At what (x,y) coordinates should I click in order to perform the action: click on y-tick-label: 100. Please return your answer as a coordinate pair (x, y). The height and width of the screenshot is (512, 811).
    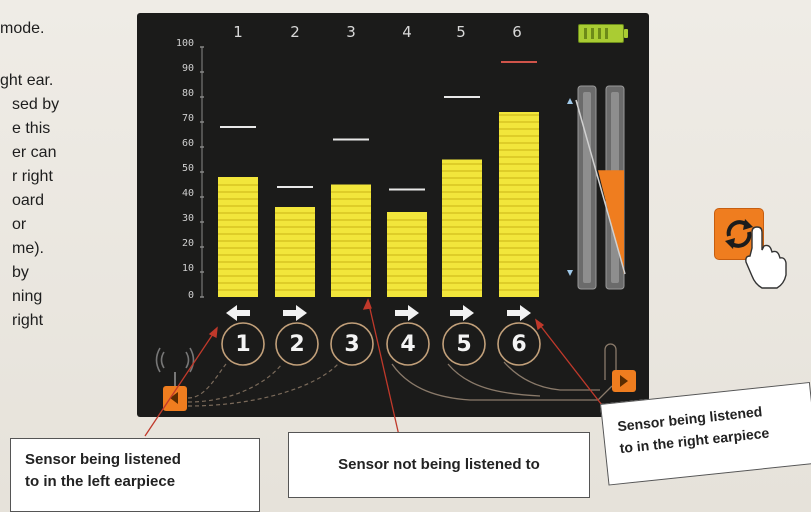
    Looking at the image, I should click on (184, 43).